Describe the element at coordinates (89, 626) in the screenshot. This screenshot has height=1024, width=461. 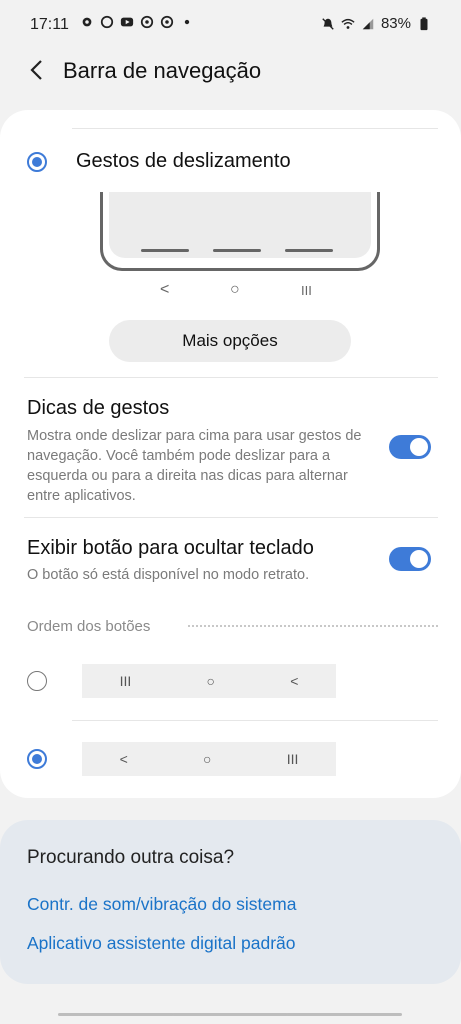
I see `button-order-header: Ordem dos botões` at that location.